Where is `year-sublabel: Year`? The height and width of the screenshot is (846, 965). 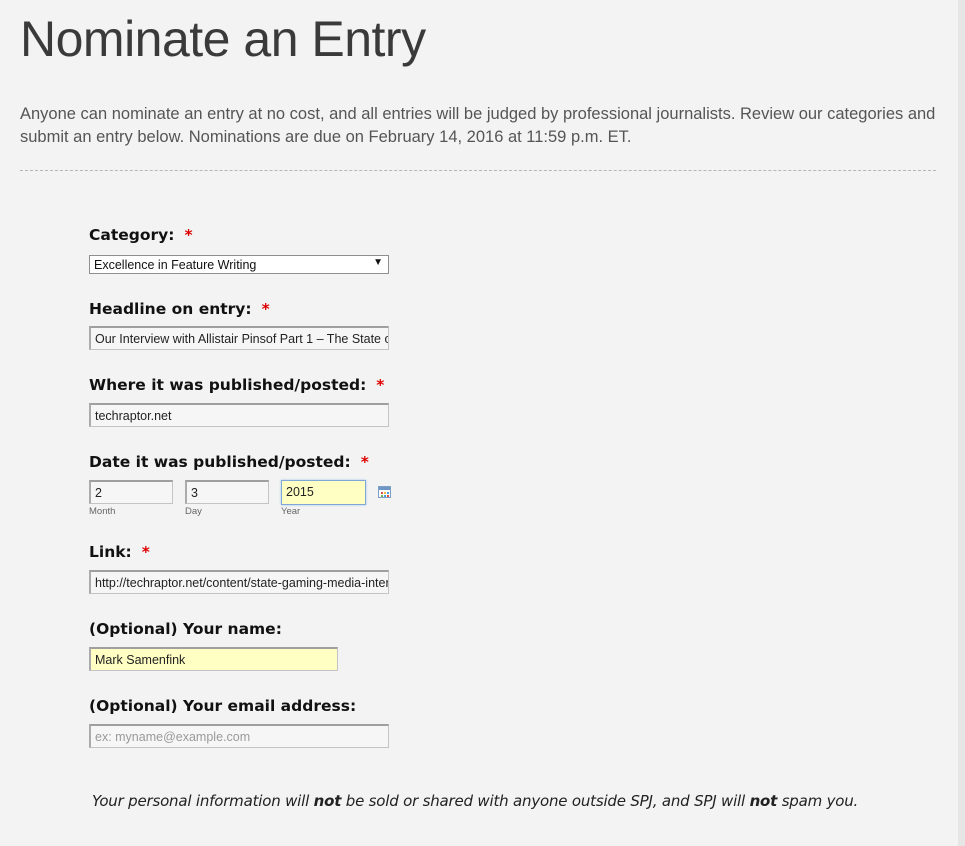 year-sublabel: Year is located at coordinates (291, 511).